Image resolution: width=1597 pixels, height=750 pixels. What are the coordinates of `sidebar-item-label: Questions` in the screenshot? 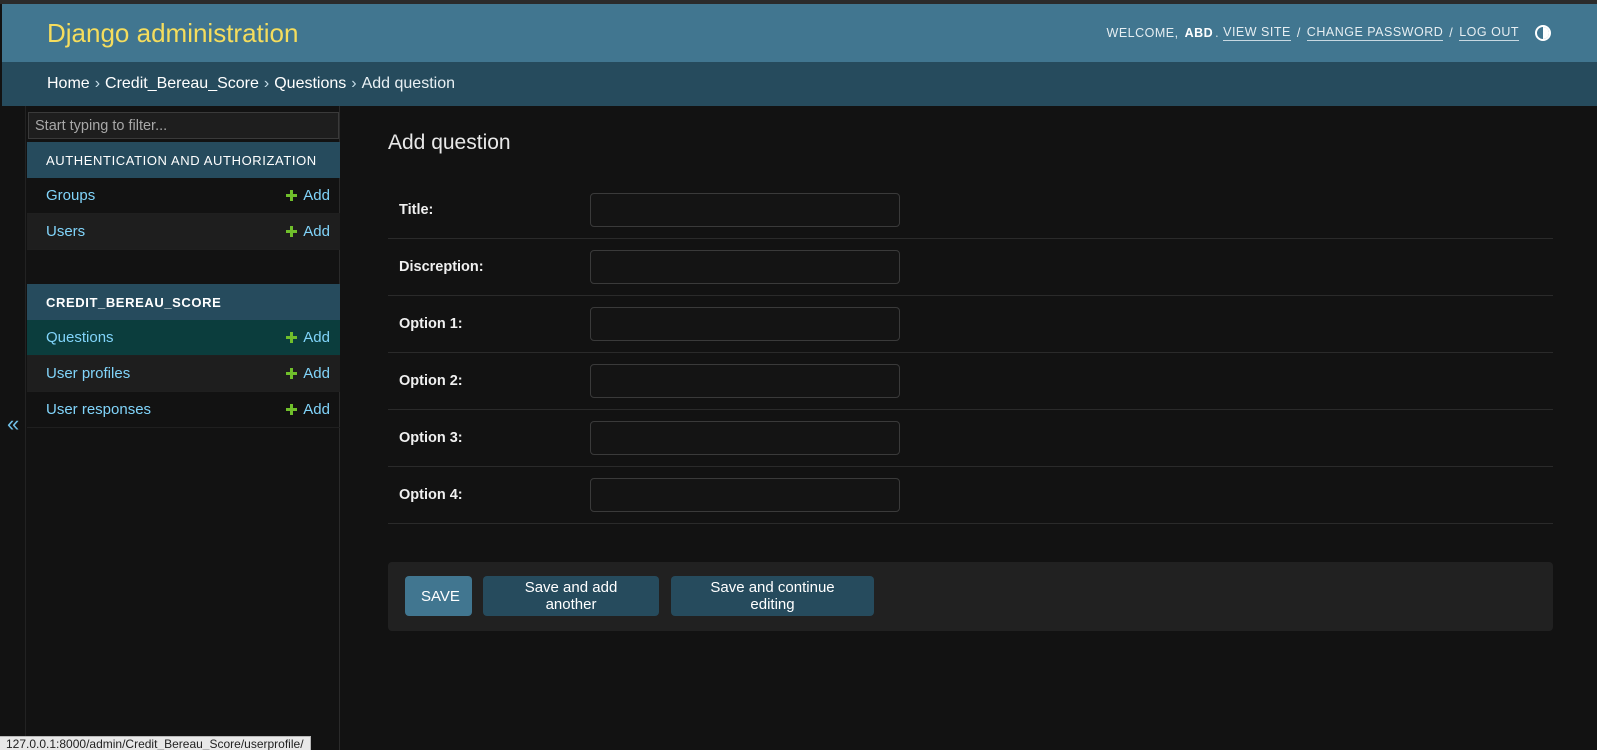 It's located at (80, 337).